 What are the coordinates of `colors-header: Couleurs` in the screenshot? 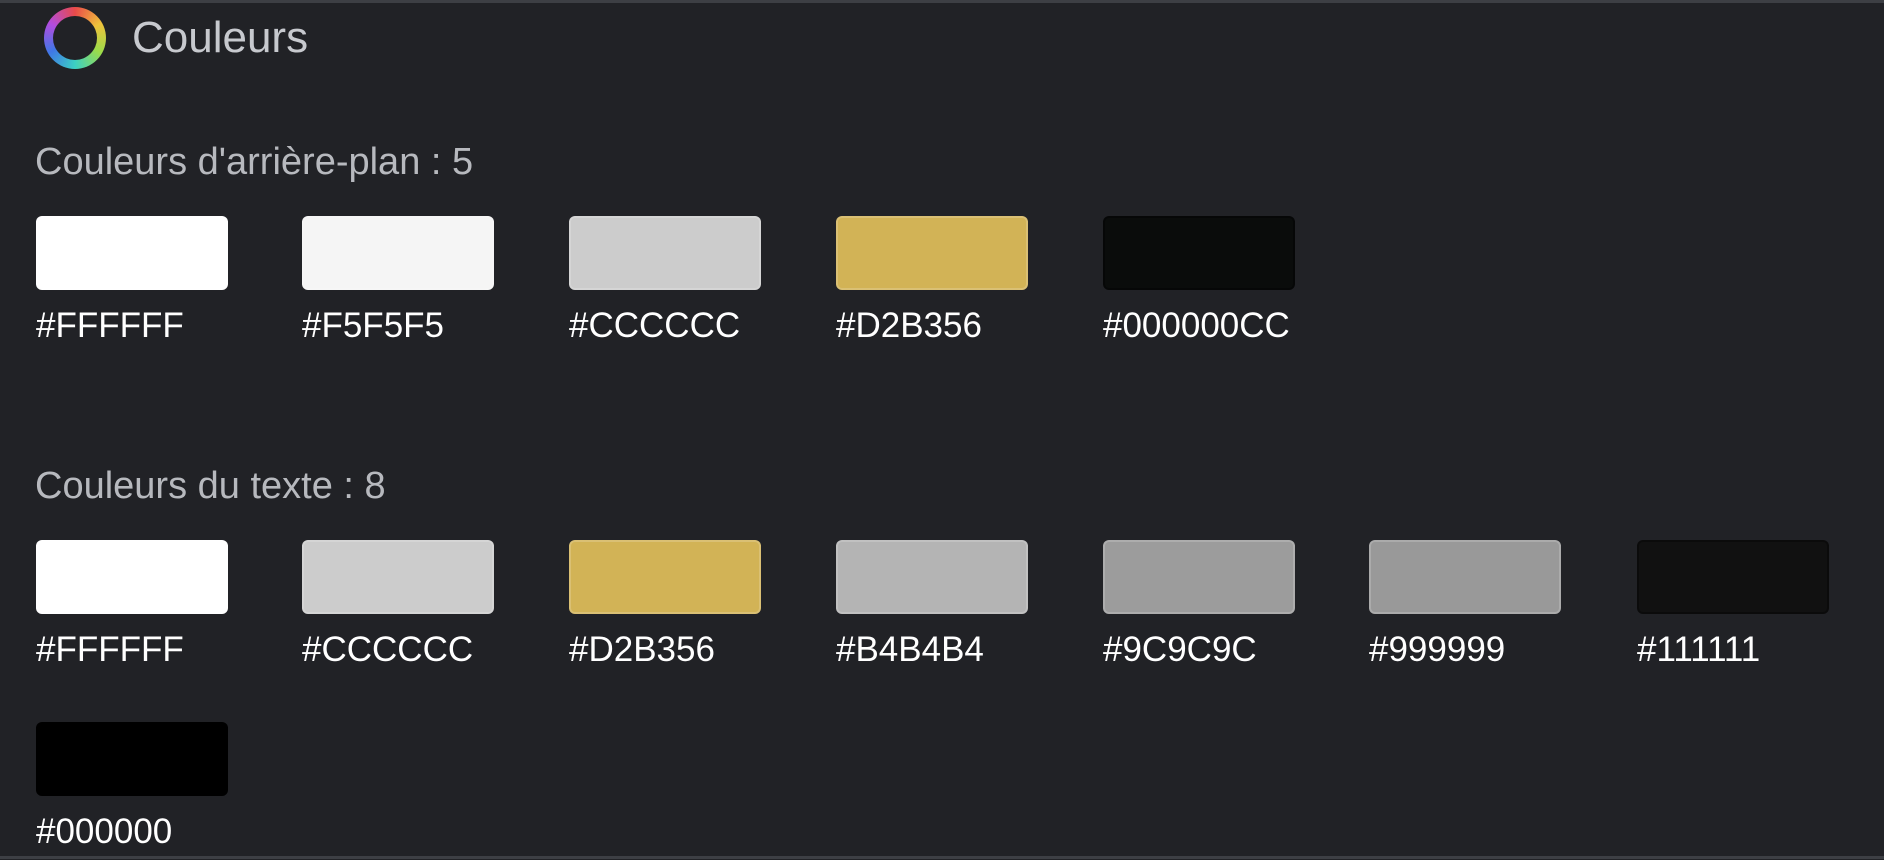 It's located at (176, 38).